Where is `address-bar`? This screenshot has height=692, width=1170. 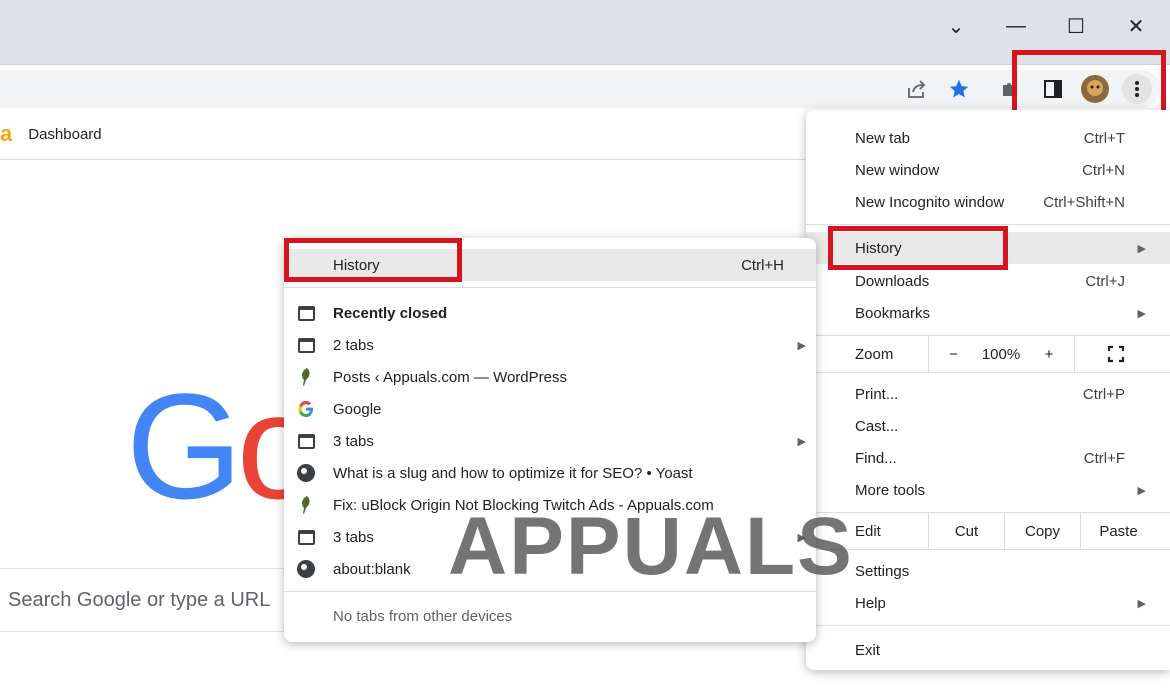
address-bar is located at coordinates (580, 89).